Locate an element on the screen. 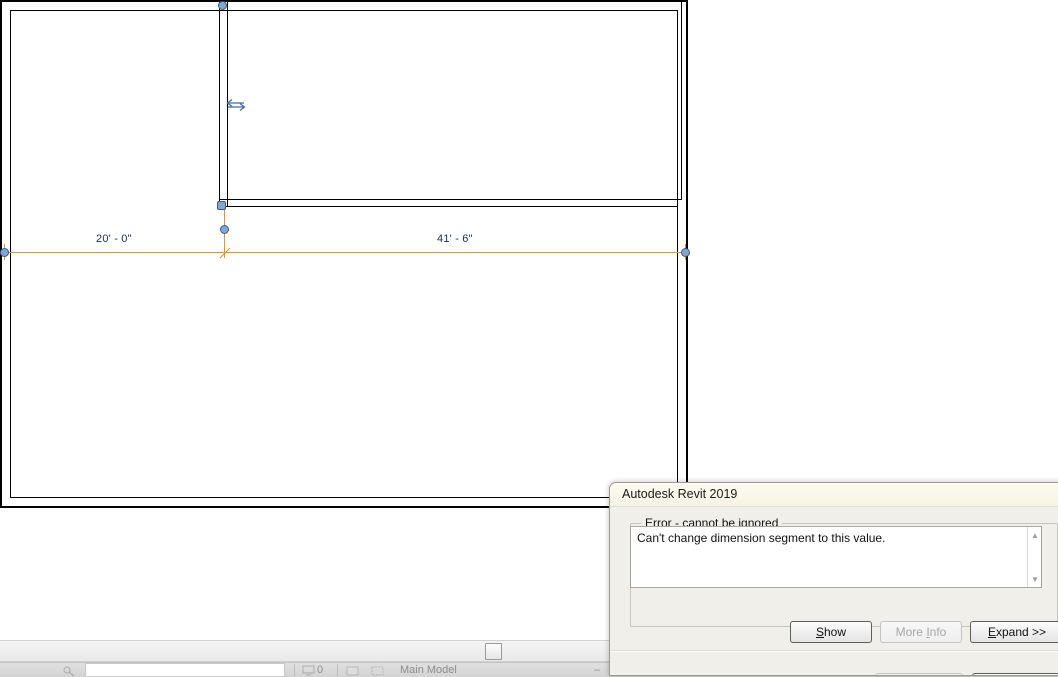 The height and width of the screenshot is (677, 1058). filter-monitor-icon is located at coordinates (308, 670).